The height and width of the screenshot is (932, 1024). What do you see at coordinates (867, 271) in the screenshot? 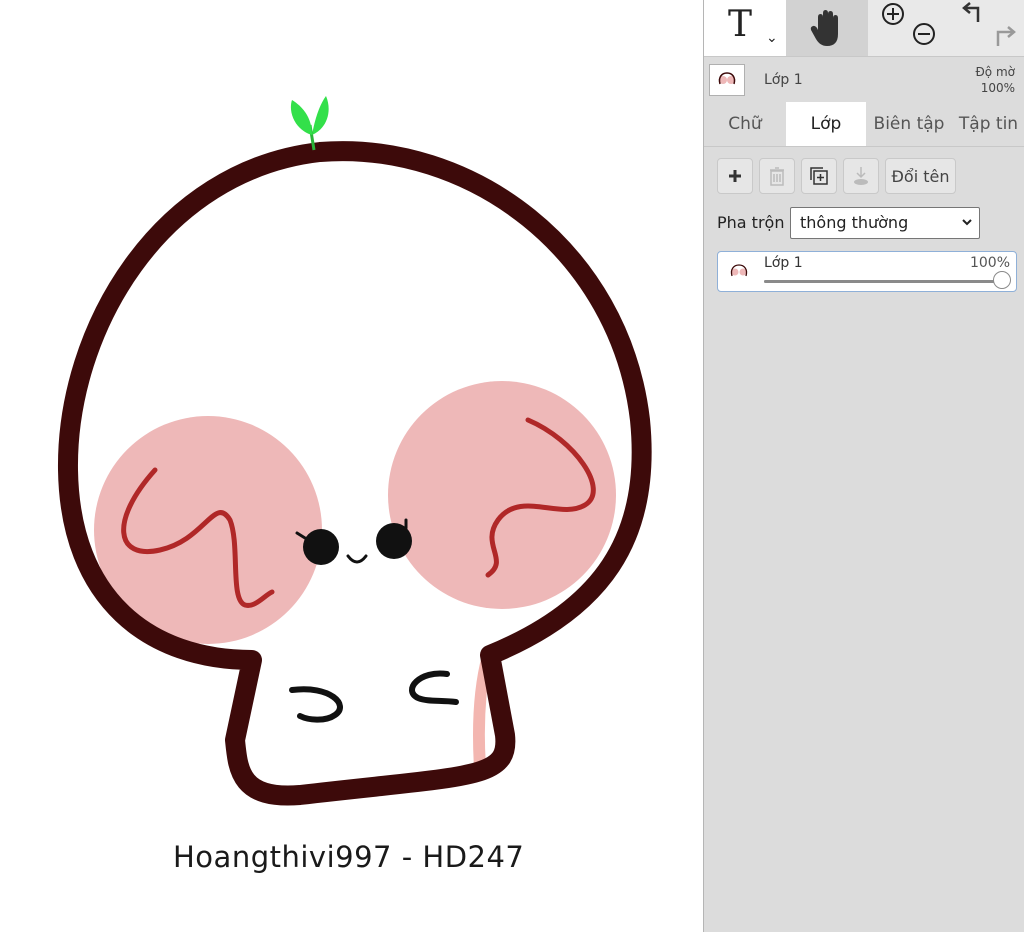
I see `layer-list-item: Lớp 1 100%` at bounding box center [867, 271].